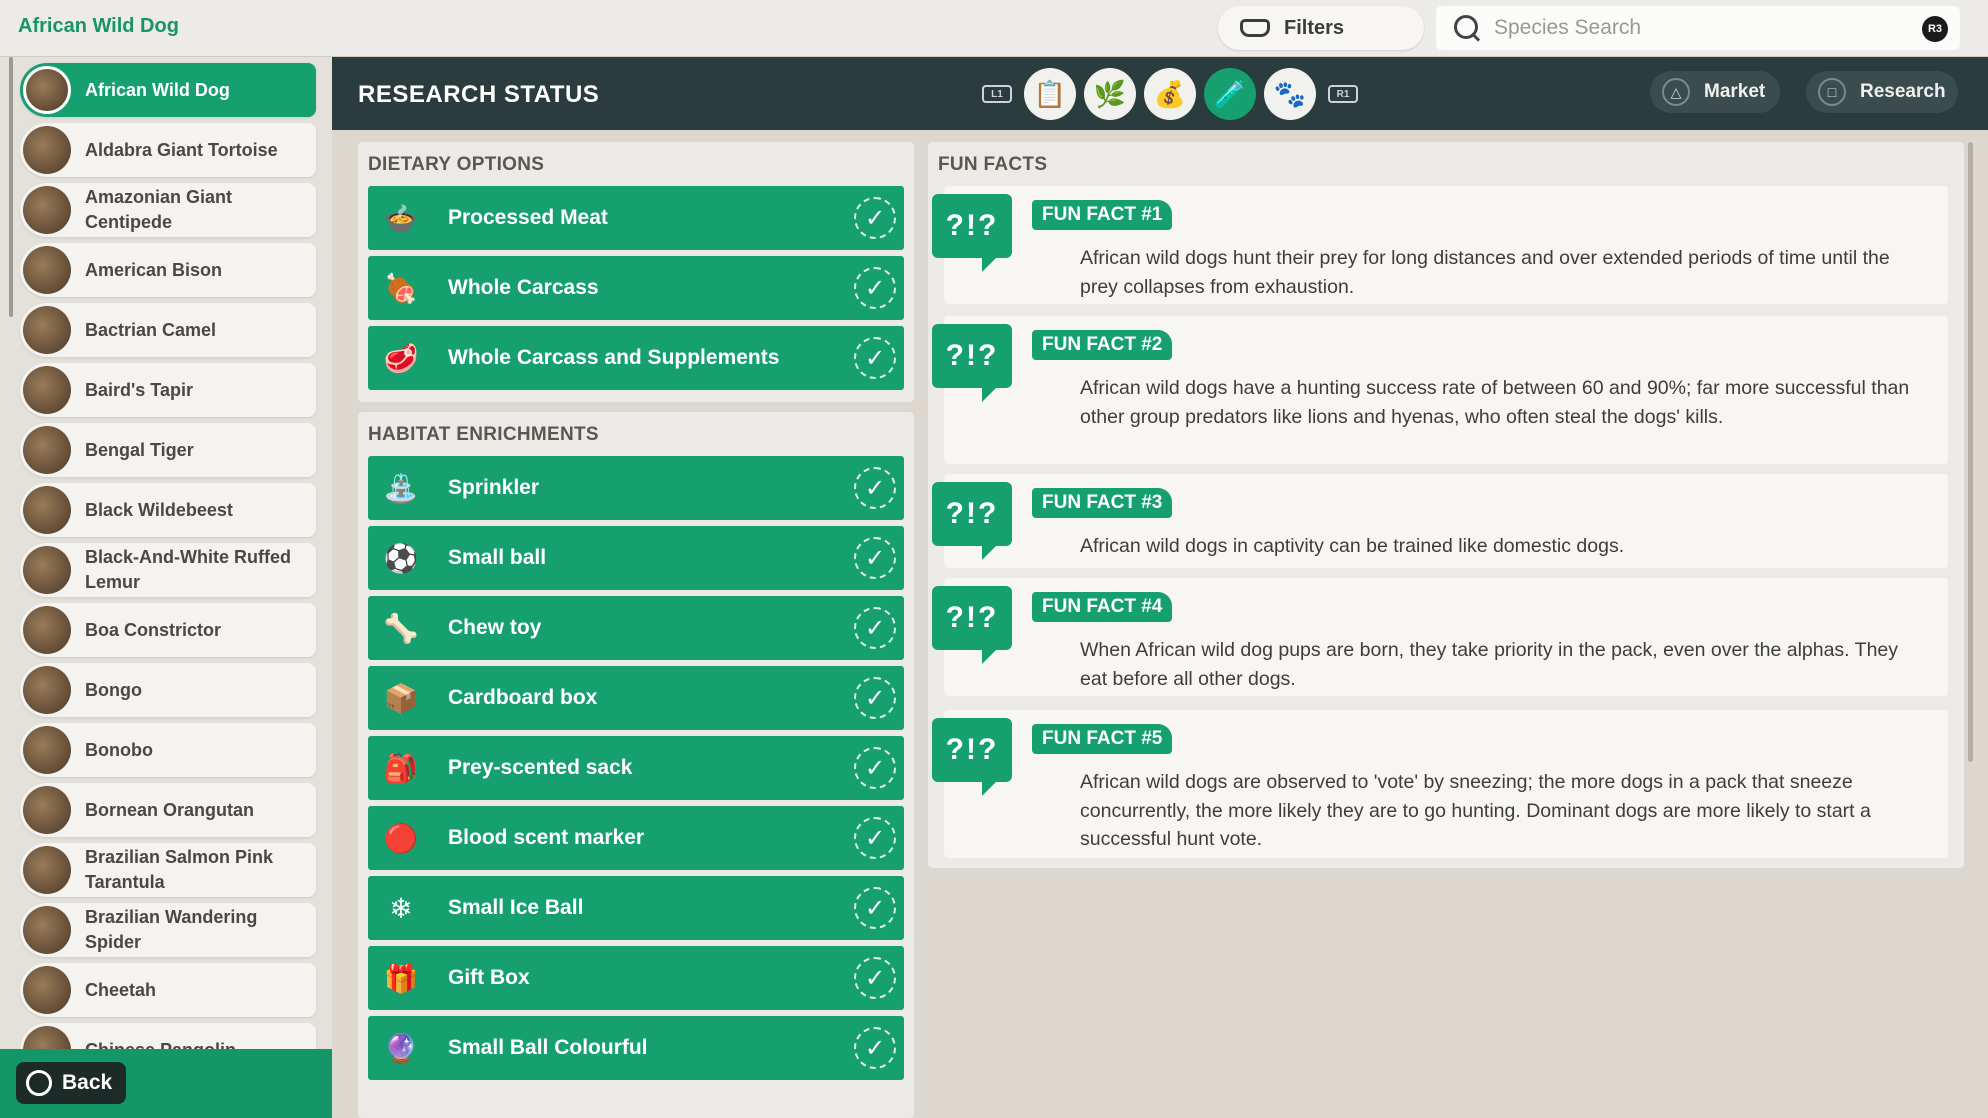  I want to click on market-button: △ Market, so click(1715, 92).